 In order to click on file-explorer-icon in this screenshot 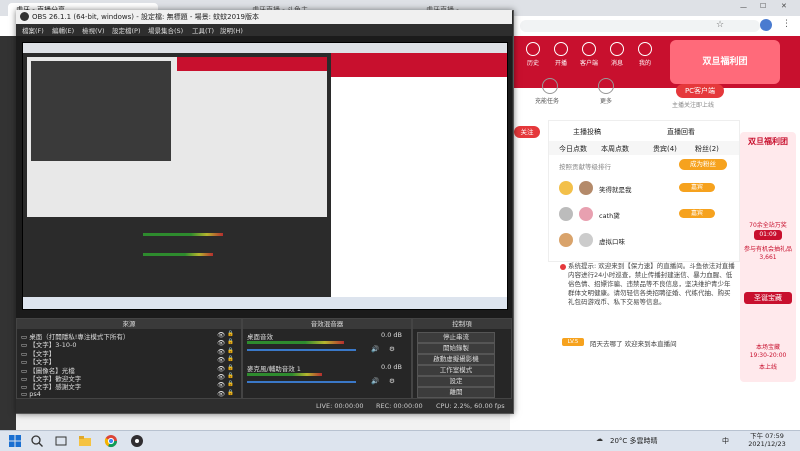, I will do `click(85, 441)`.